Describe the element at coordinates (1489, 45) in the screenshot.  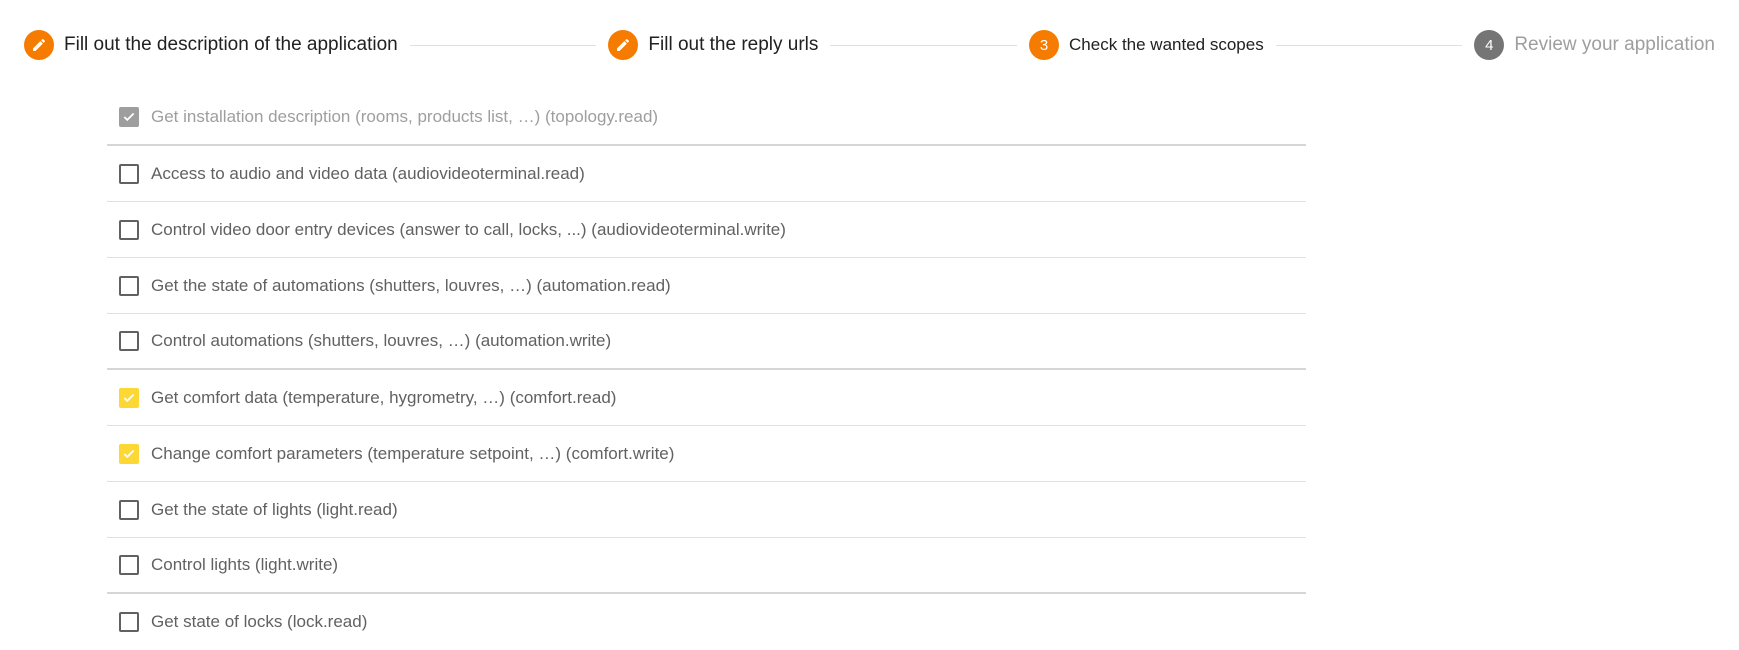
I see `step-number-badge: 4` at that location.